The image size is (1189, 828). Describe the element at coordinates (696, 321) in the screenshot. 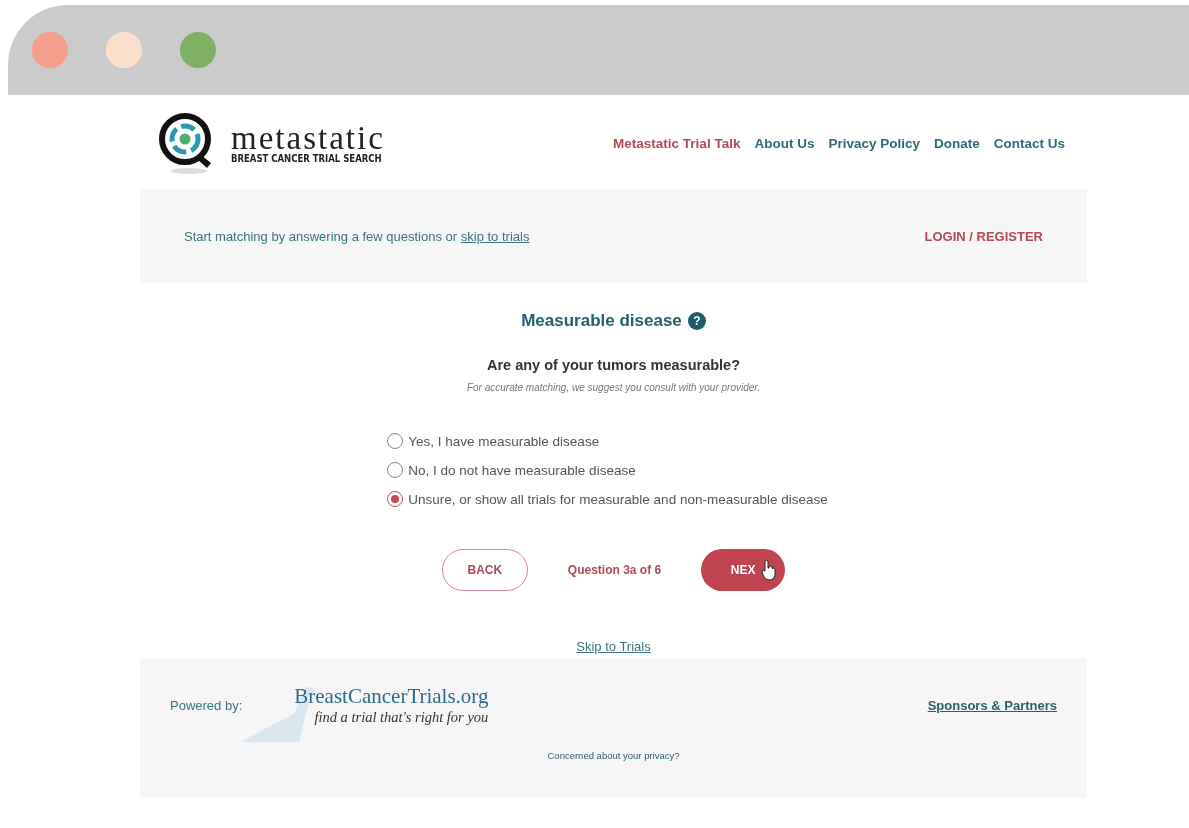

I see `help-button: ?` at that location.